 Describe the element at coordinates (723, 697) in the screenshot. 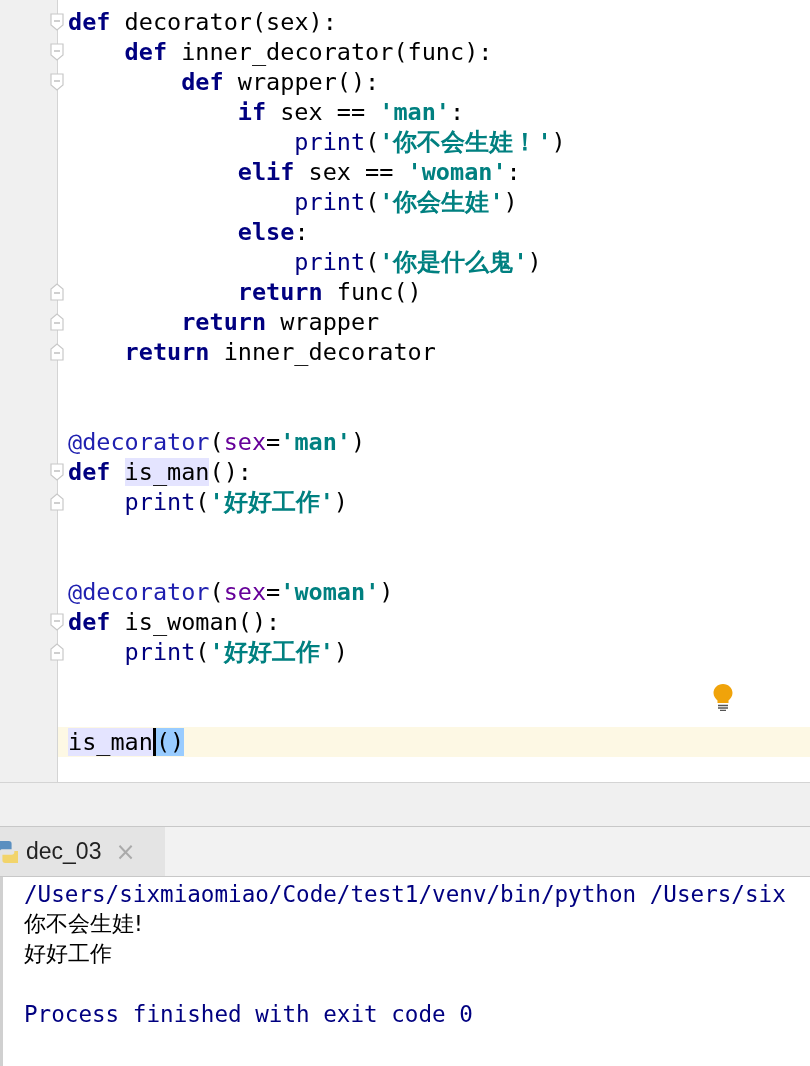

I see `lightbulb-icon` at that location.